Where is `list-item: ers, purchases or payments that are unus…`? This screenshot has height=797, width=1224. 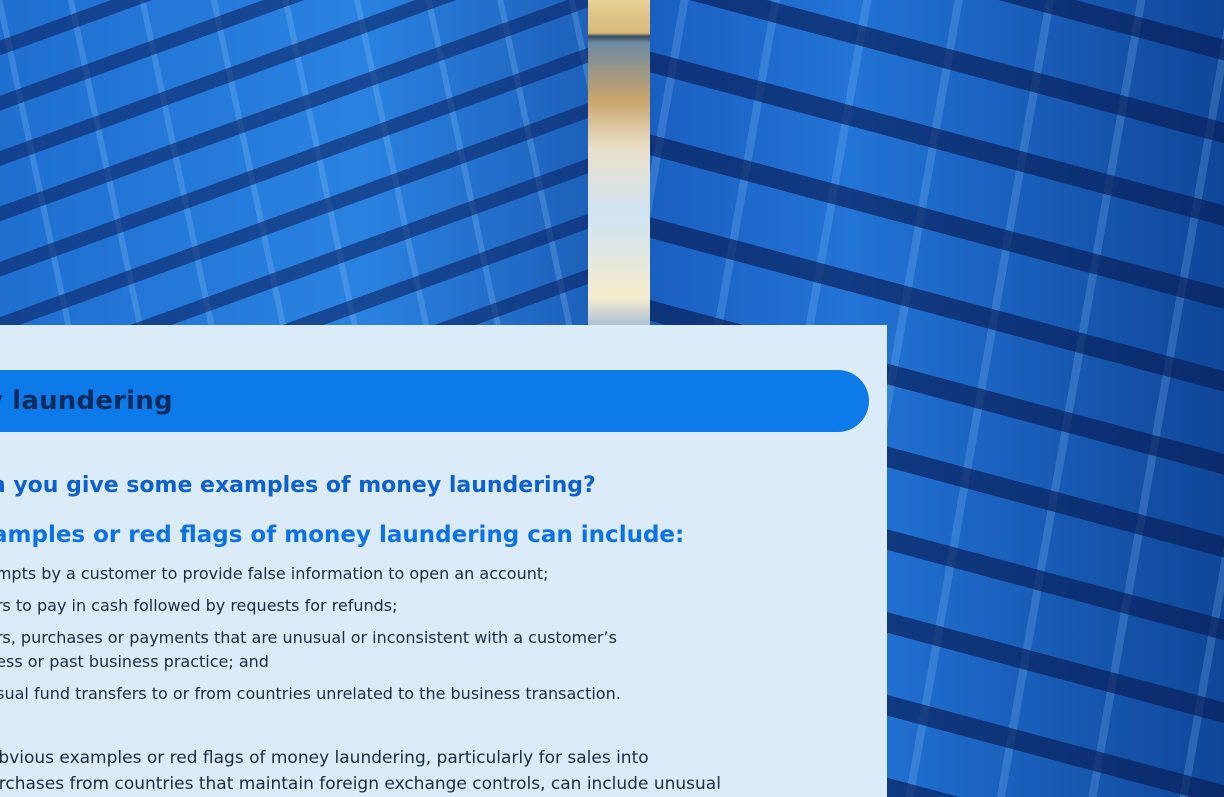
list-item: ers, purchases or payments that are unus… is located at coordinates (308, 649).